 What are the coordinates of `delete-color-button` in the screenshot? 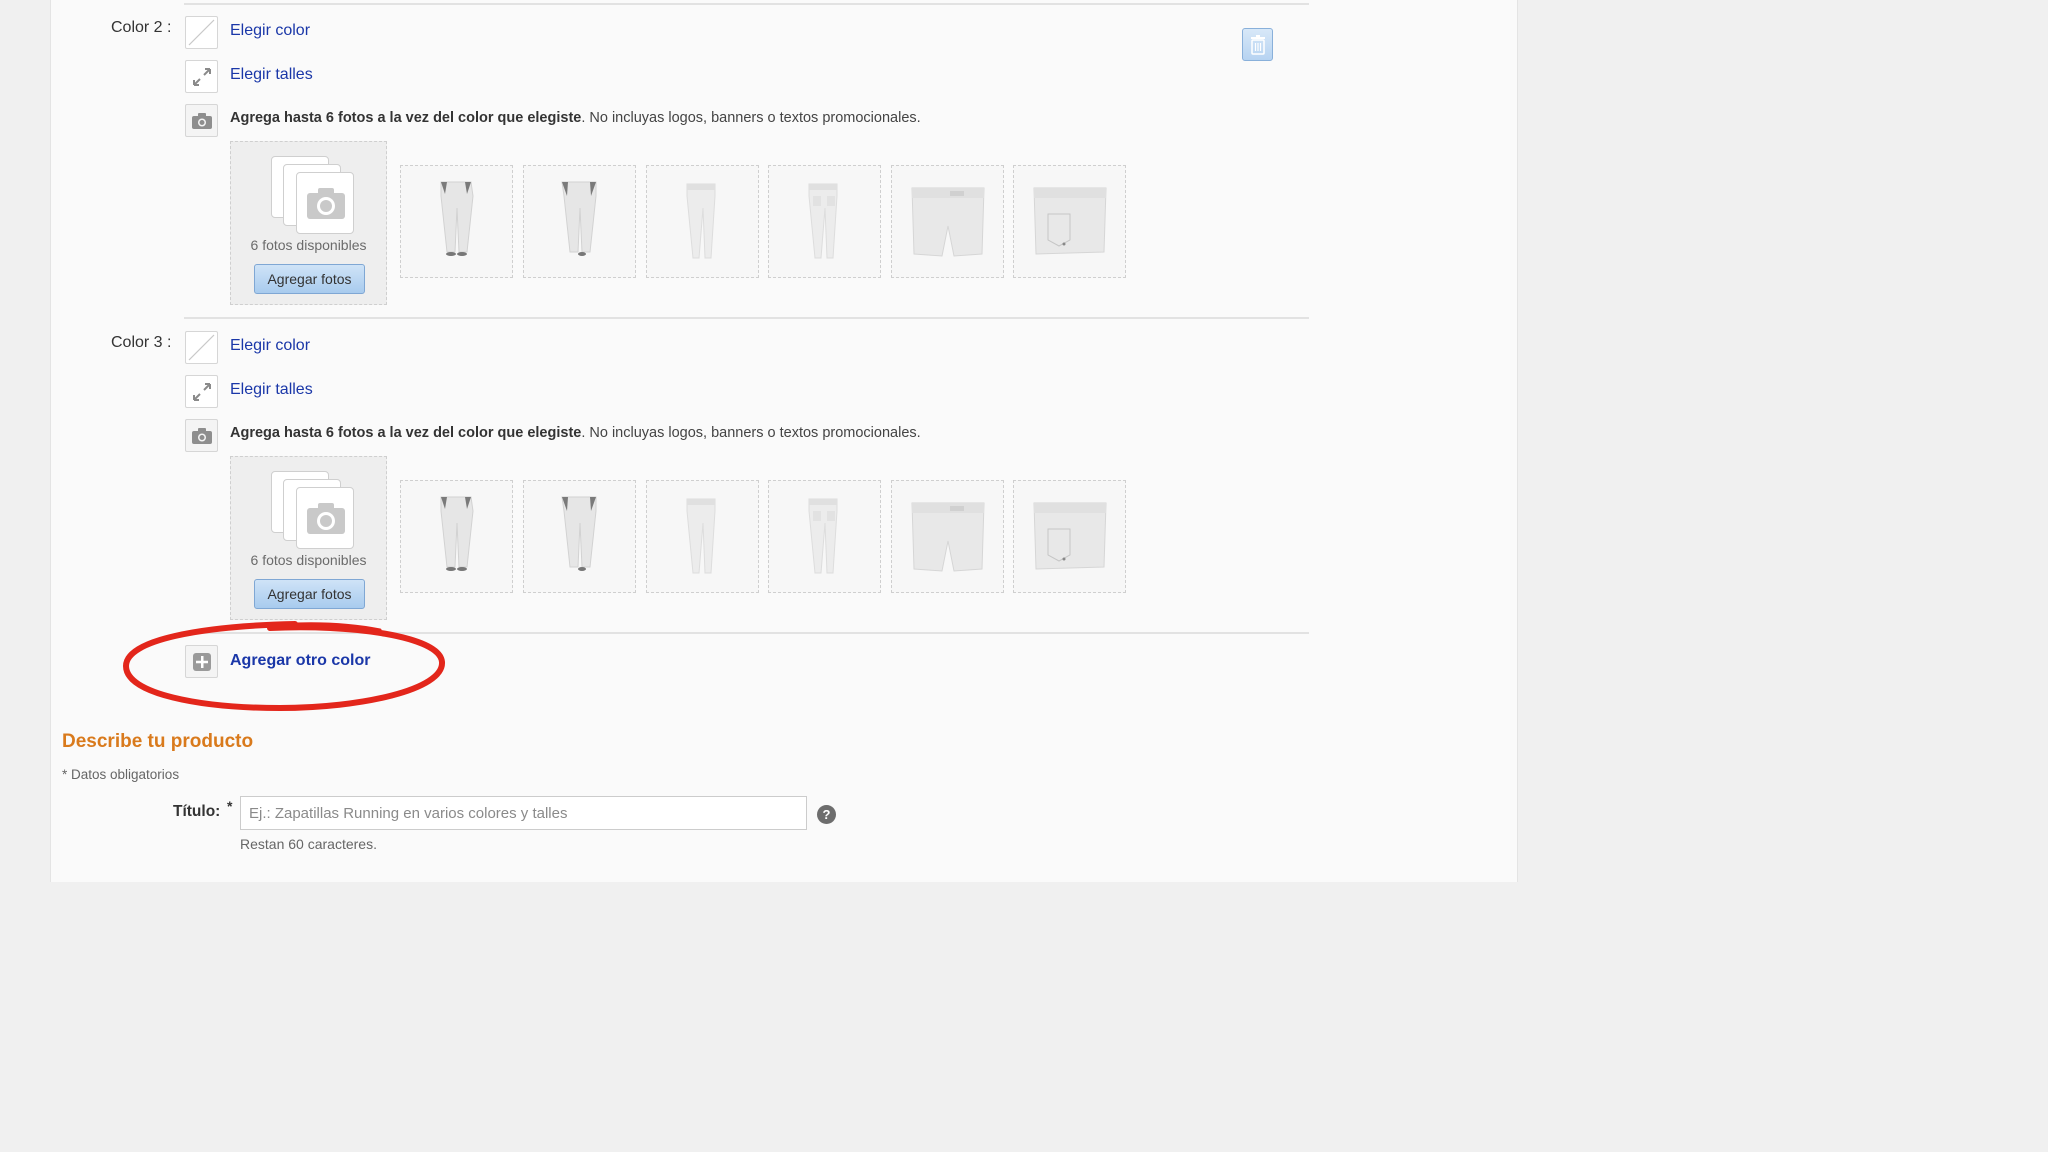 It's located at (1257, 44).